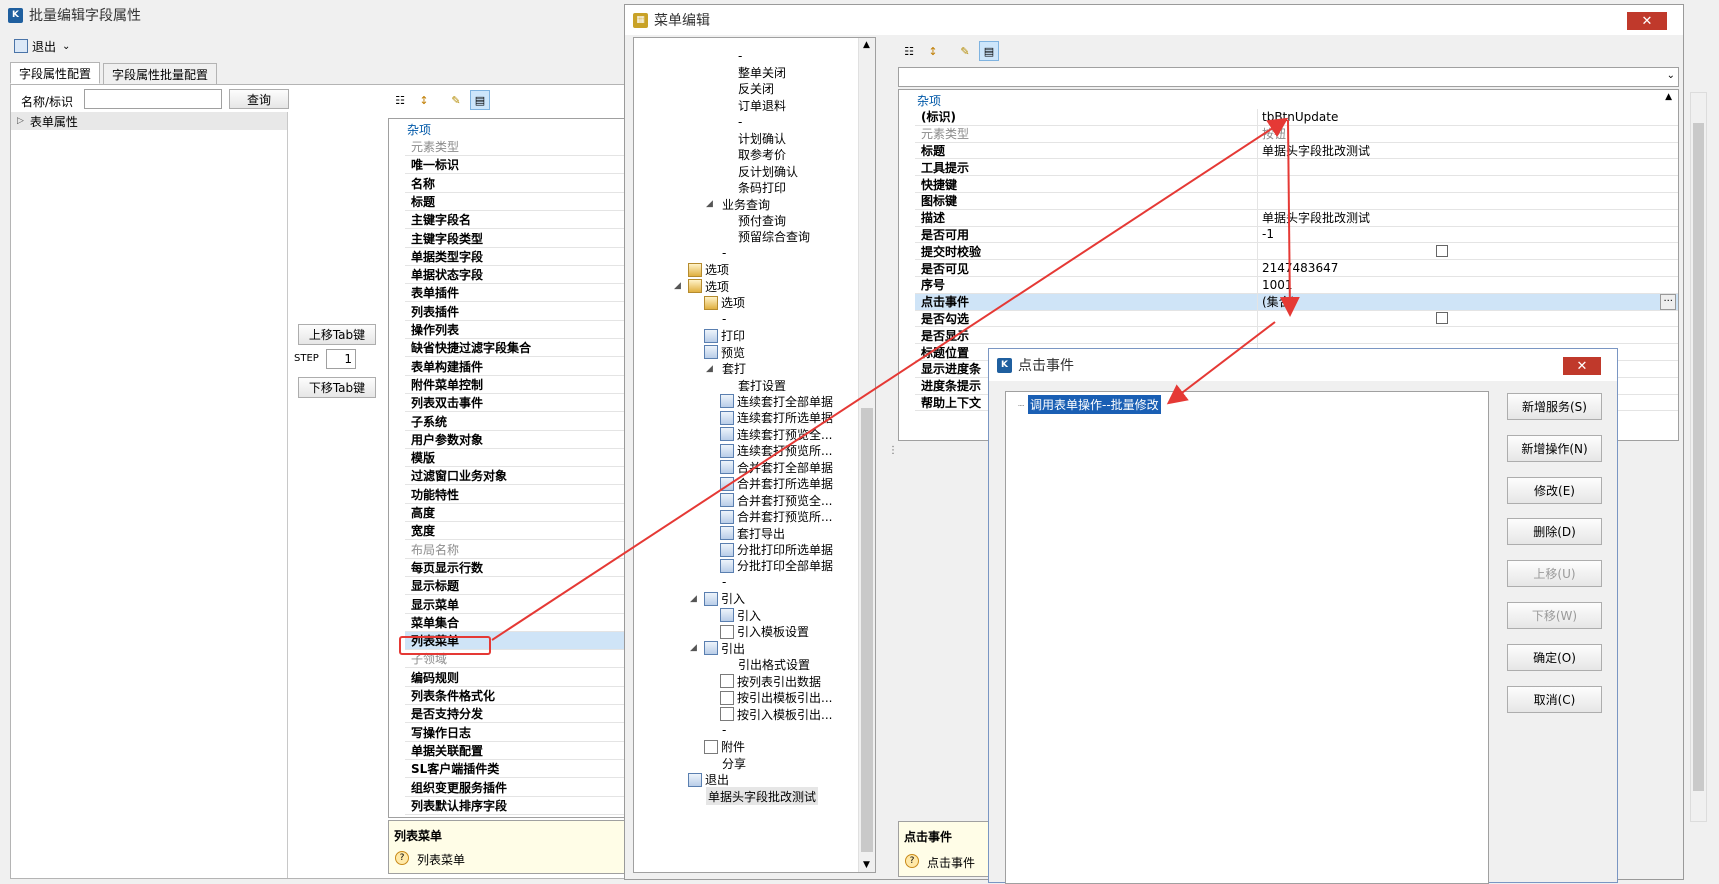 This screenshot has width=1719, height=884. I want to click on menu-tree-scrollbar: ▲ ▼, so click(866, 455).